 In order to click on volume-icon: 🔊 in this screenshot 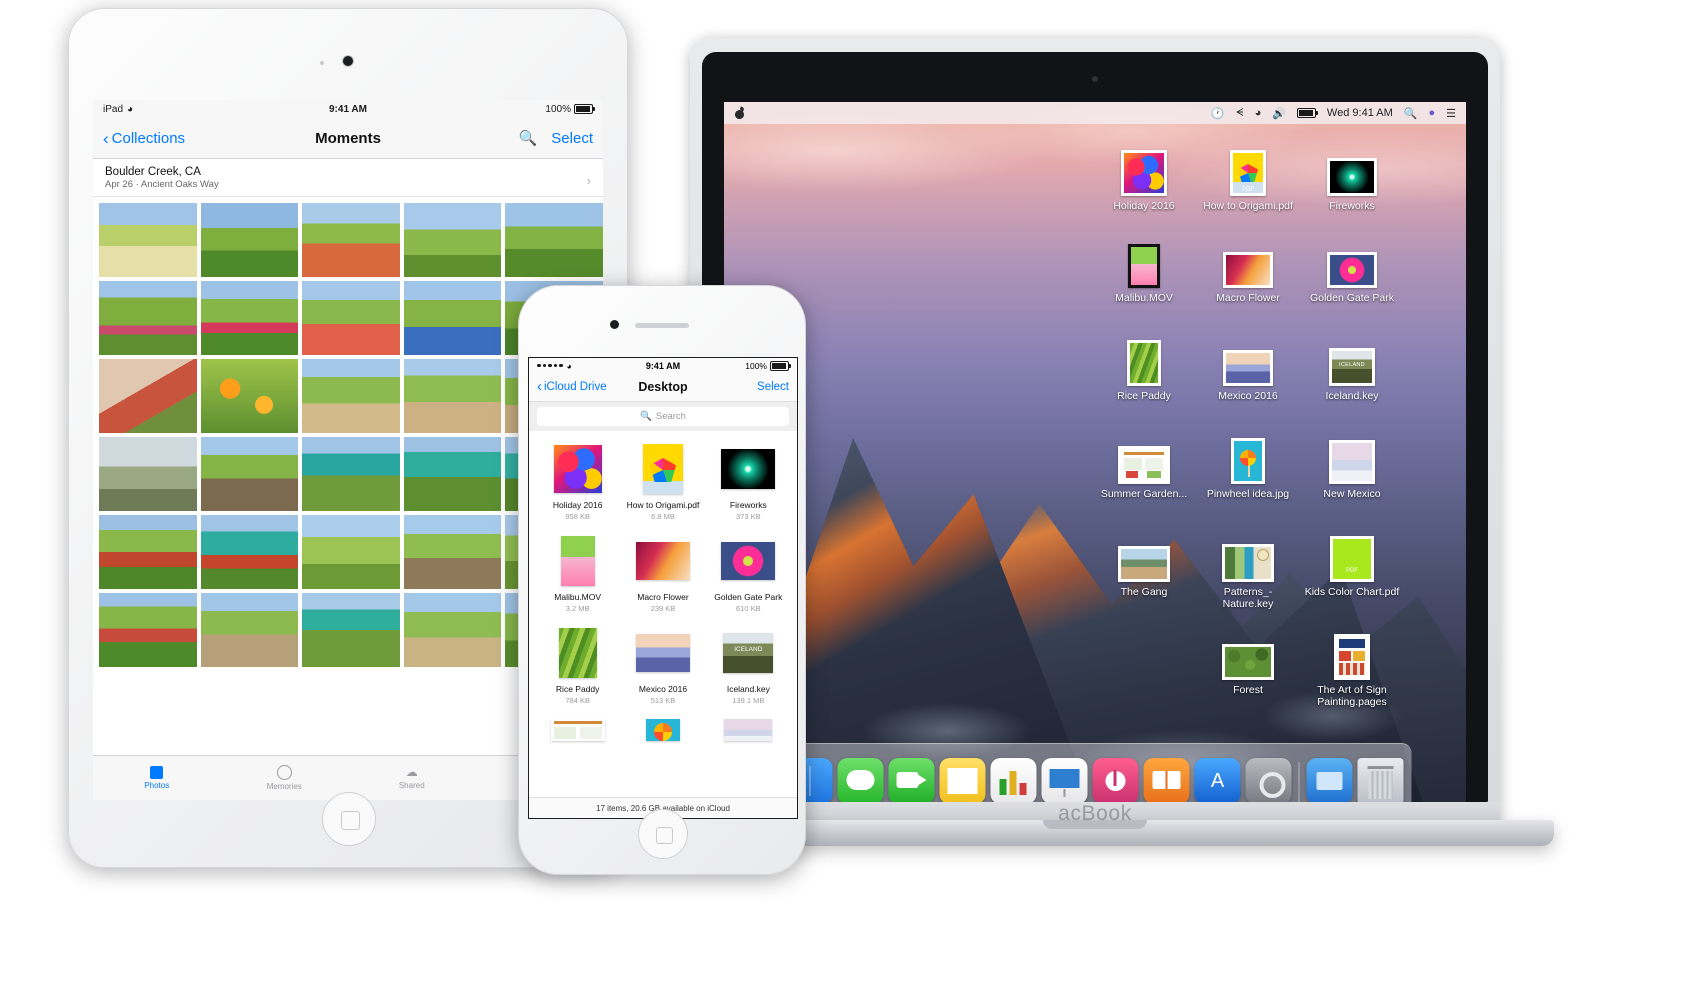, I will do `click(1279, 113)`.